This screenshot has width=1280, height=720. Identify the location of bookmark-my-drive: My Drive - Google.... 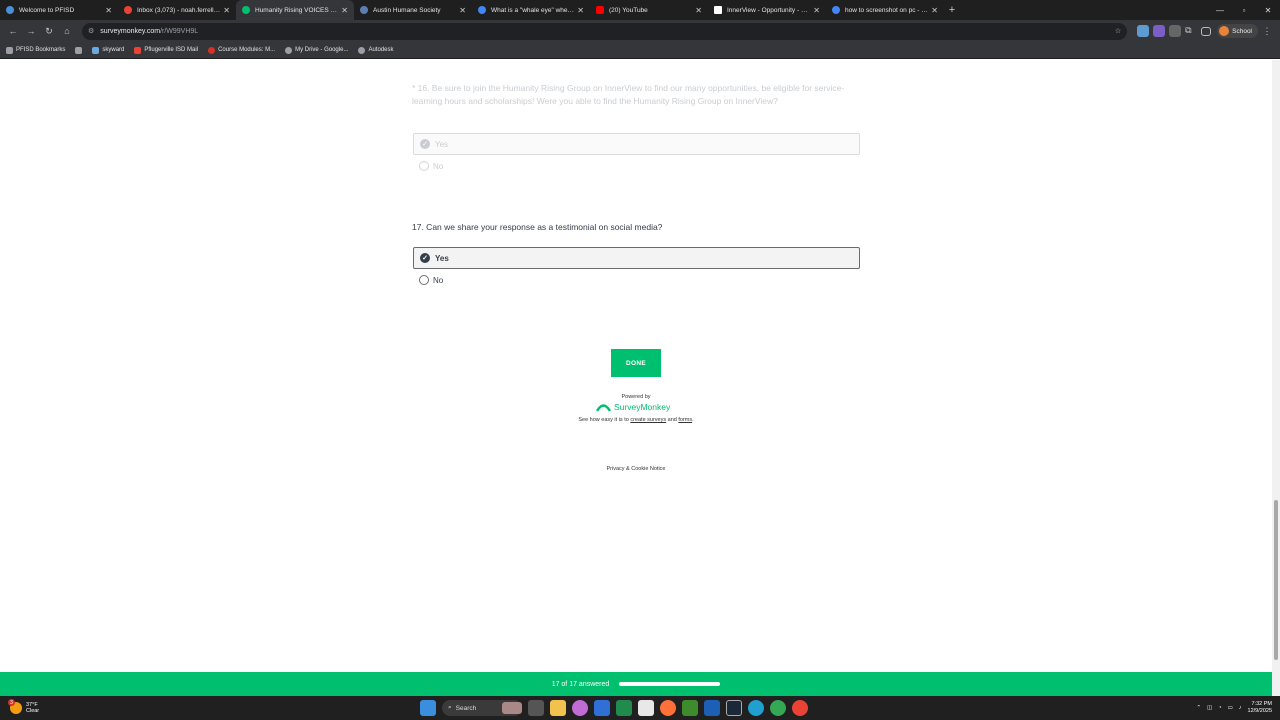
(316, 50).